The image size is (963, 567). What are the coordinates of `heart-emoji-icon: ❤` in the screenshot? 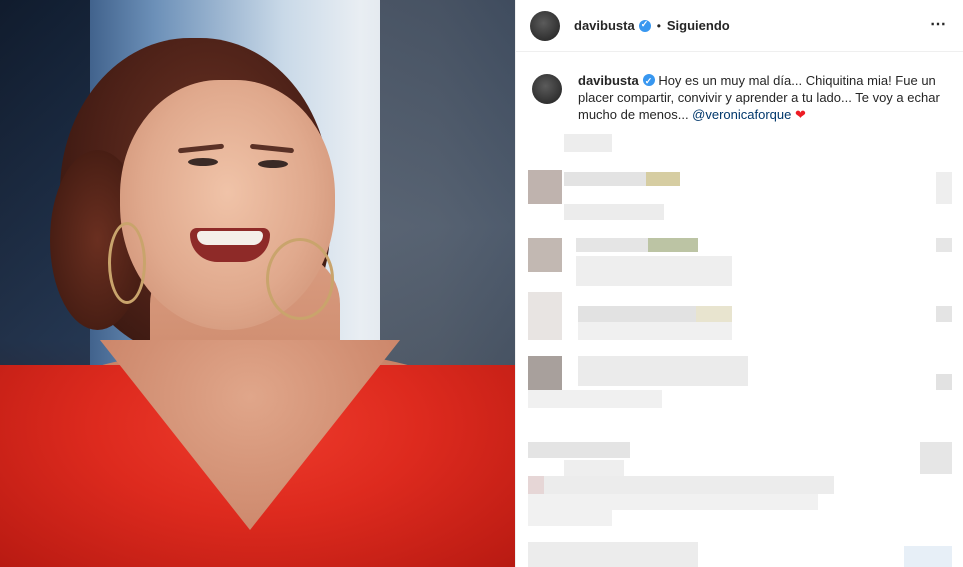 It's located at (800, 114).